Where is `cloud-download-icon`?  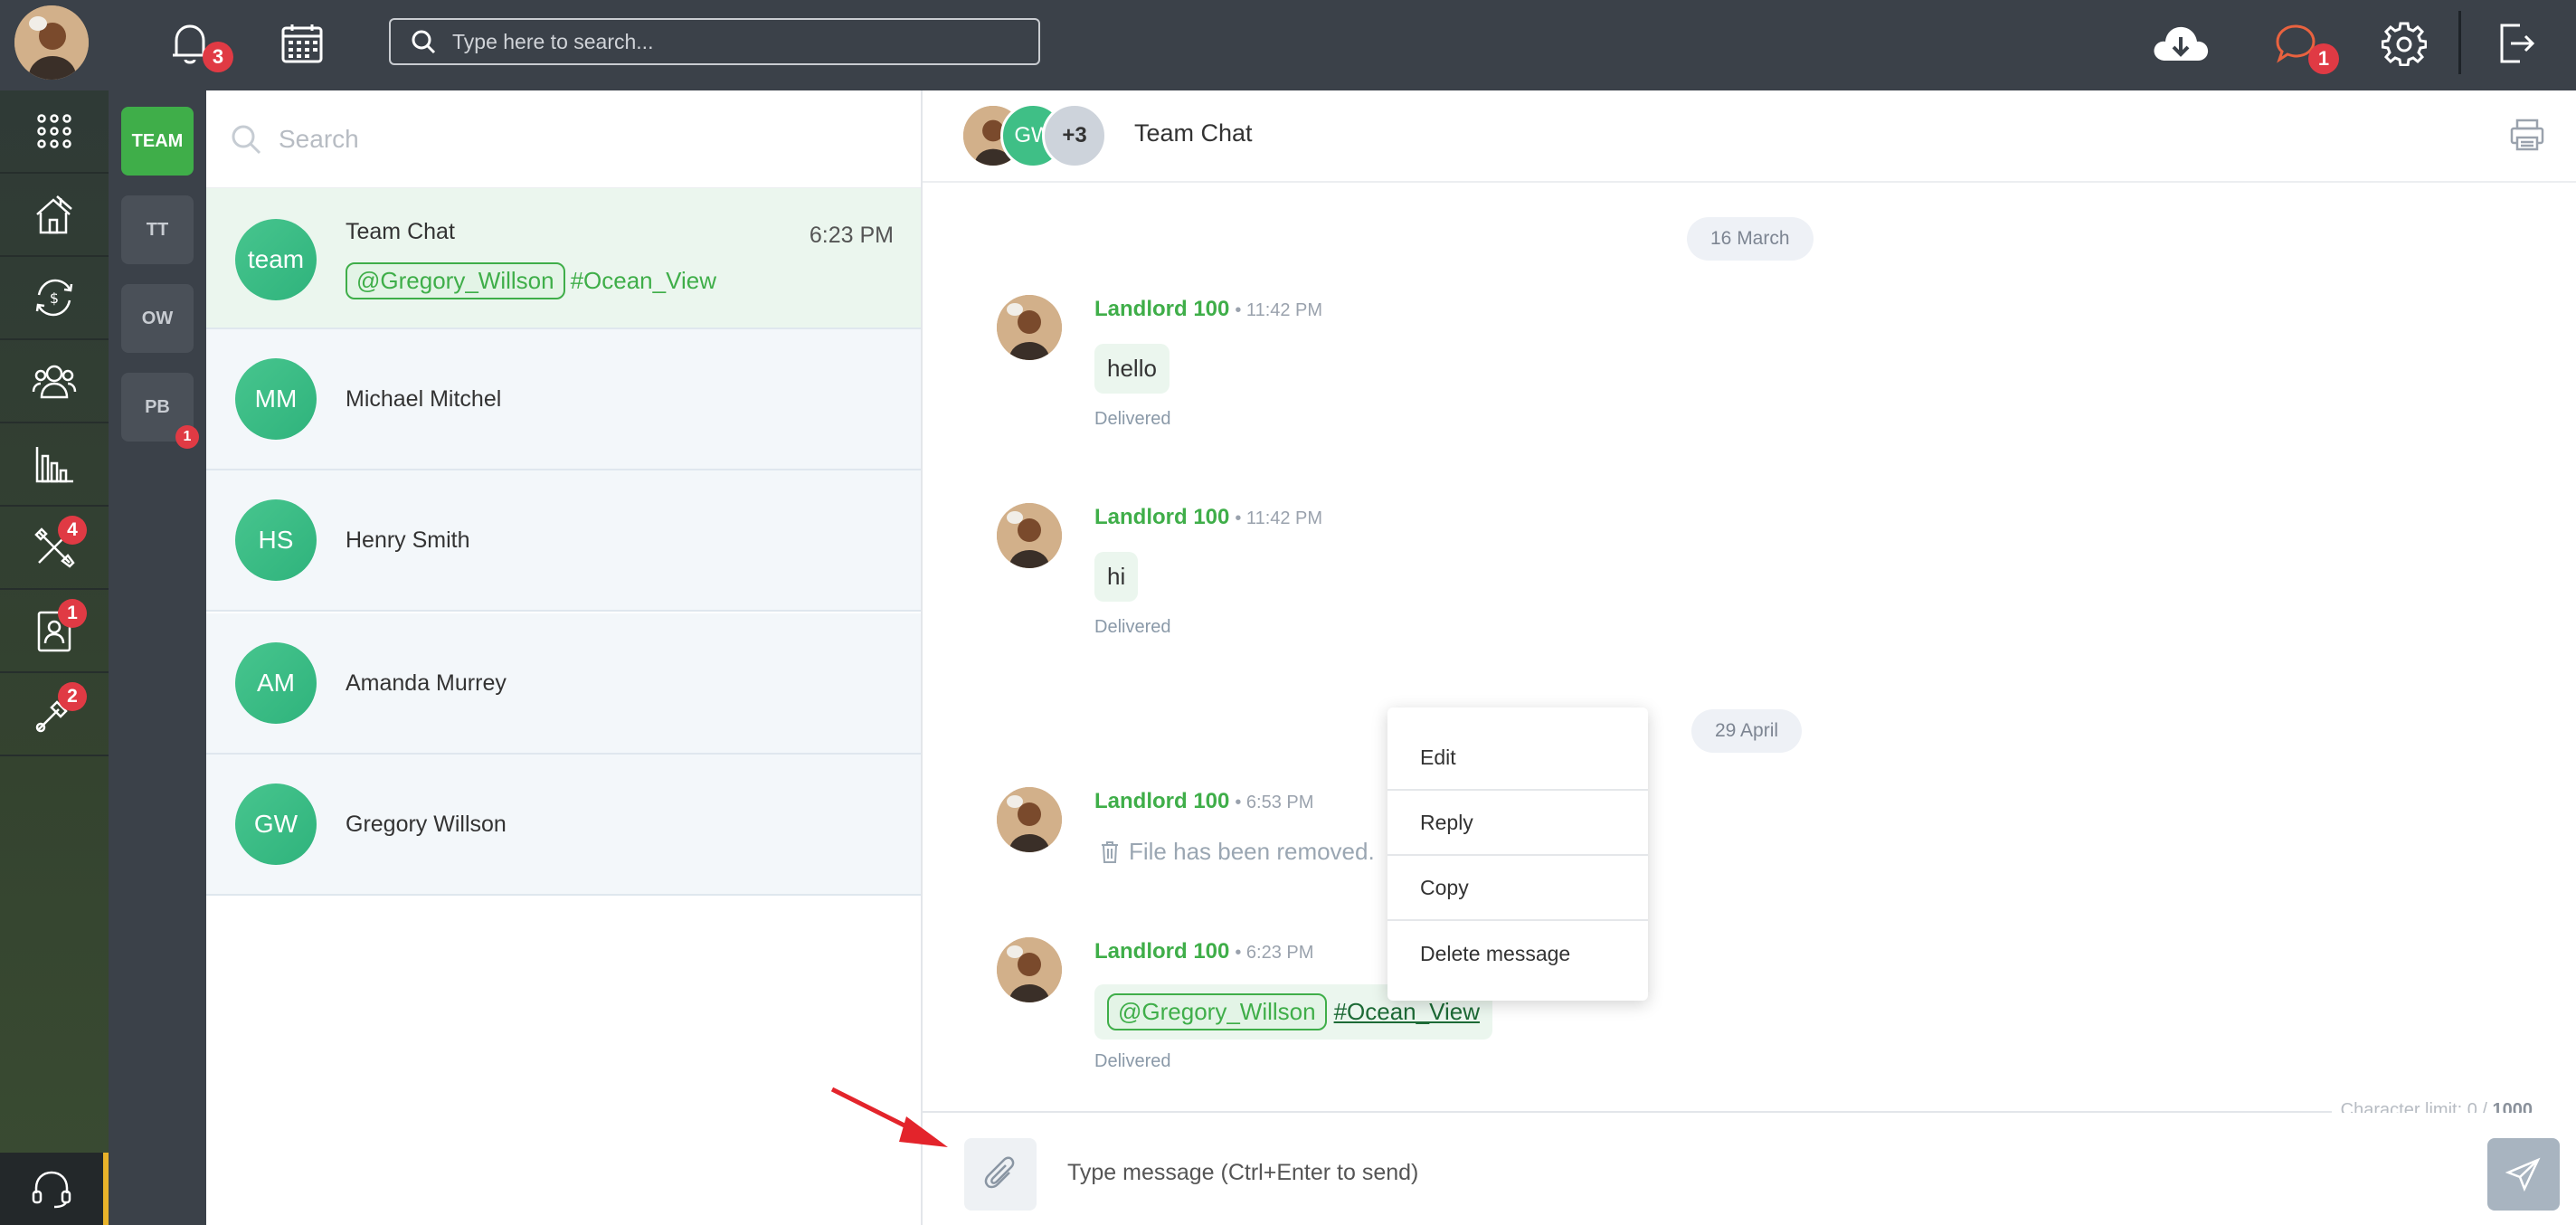
cloud-download-icon is located at coordinates (2181, 43).